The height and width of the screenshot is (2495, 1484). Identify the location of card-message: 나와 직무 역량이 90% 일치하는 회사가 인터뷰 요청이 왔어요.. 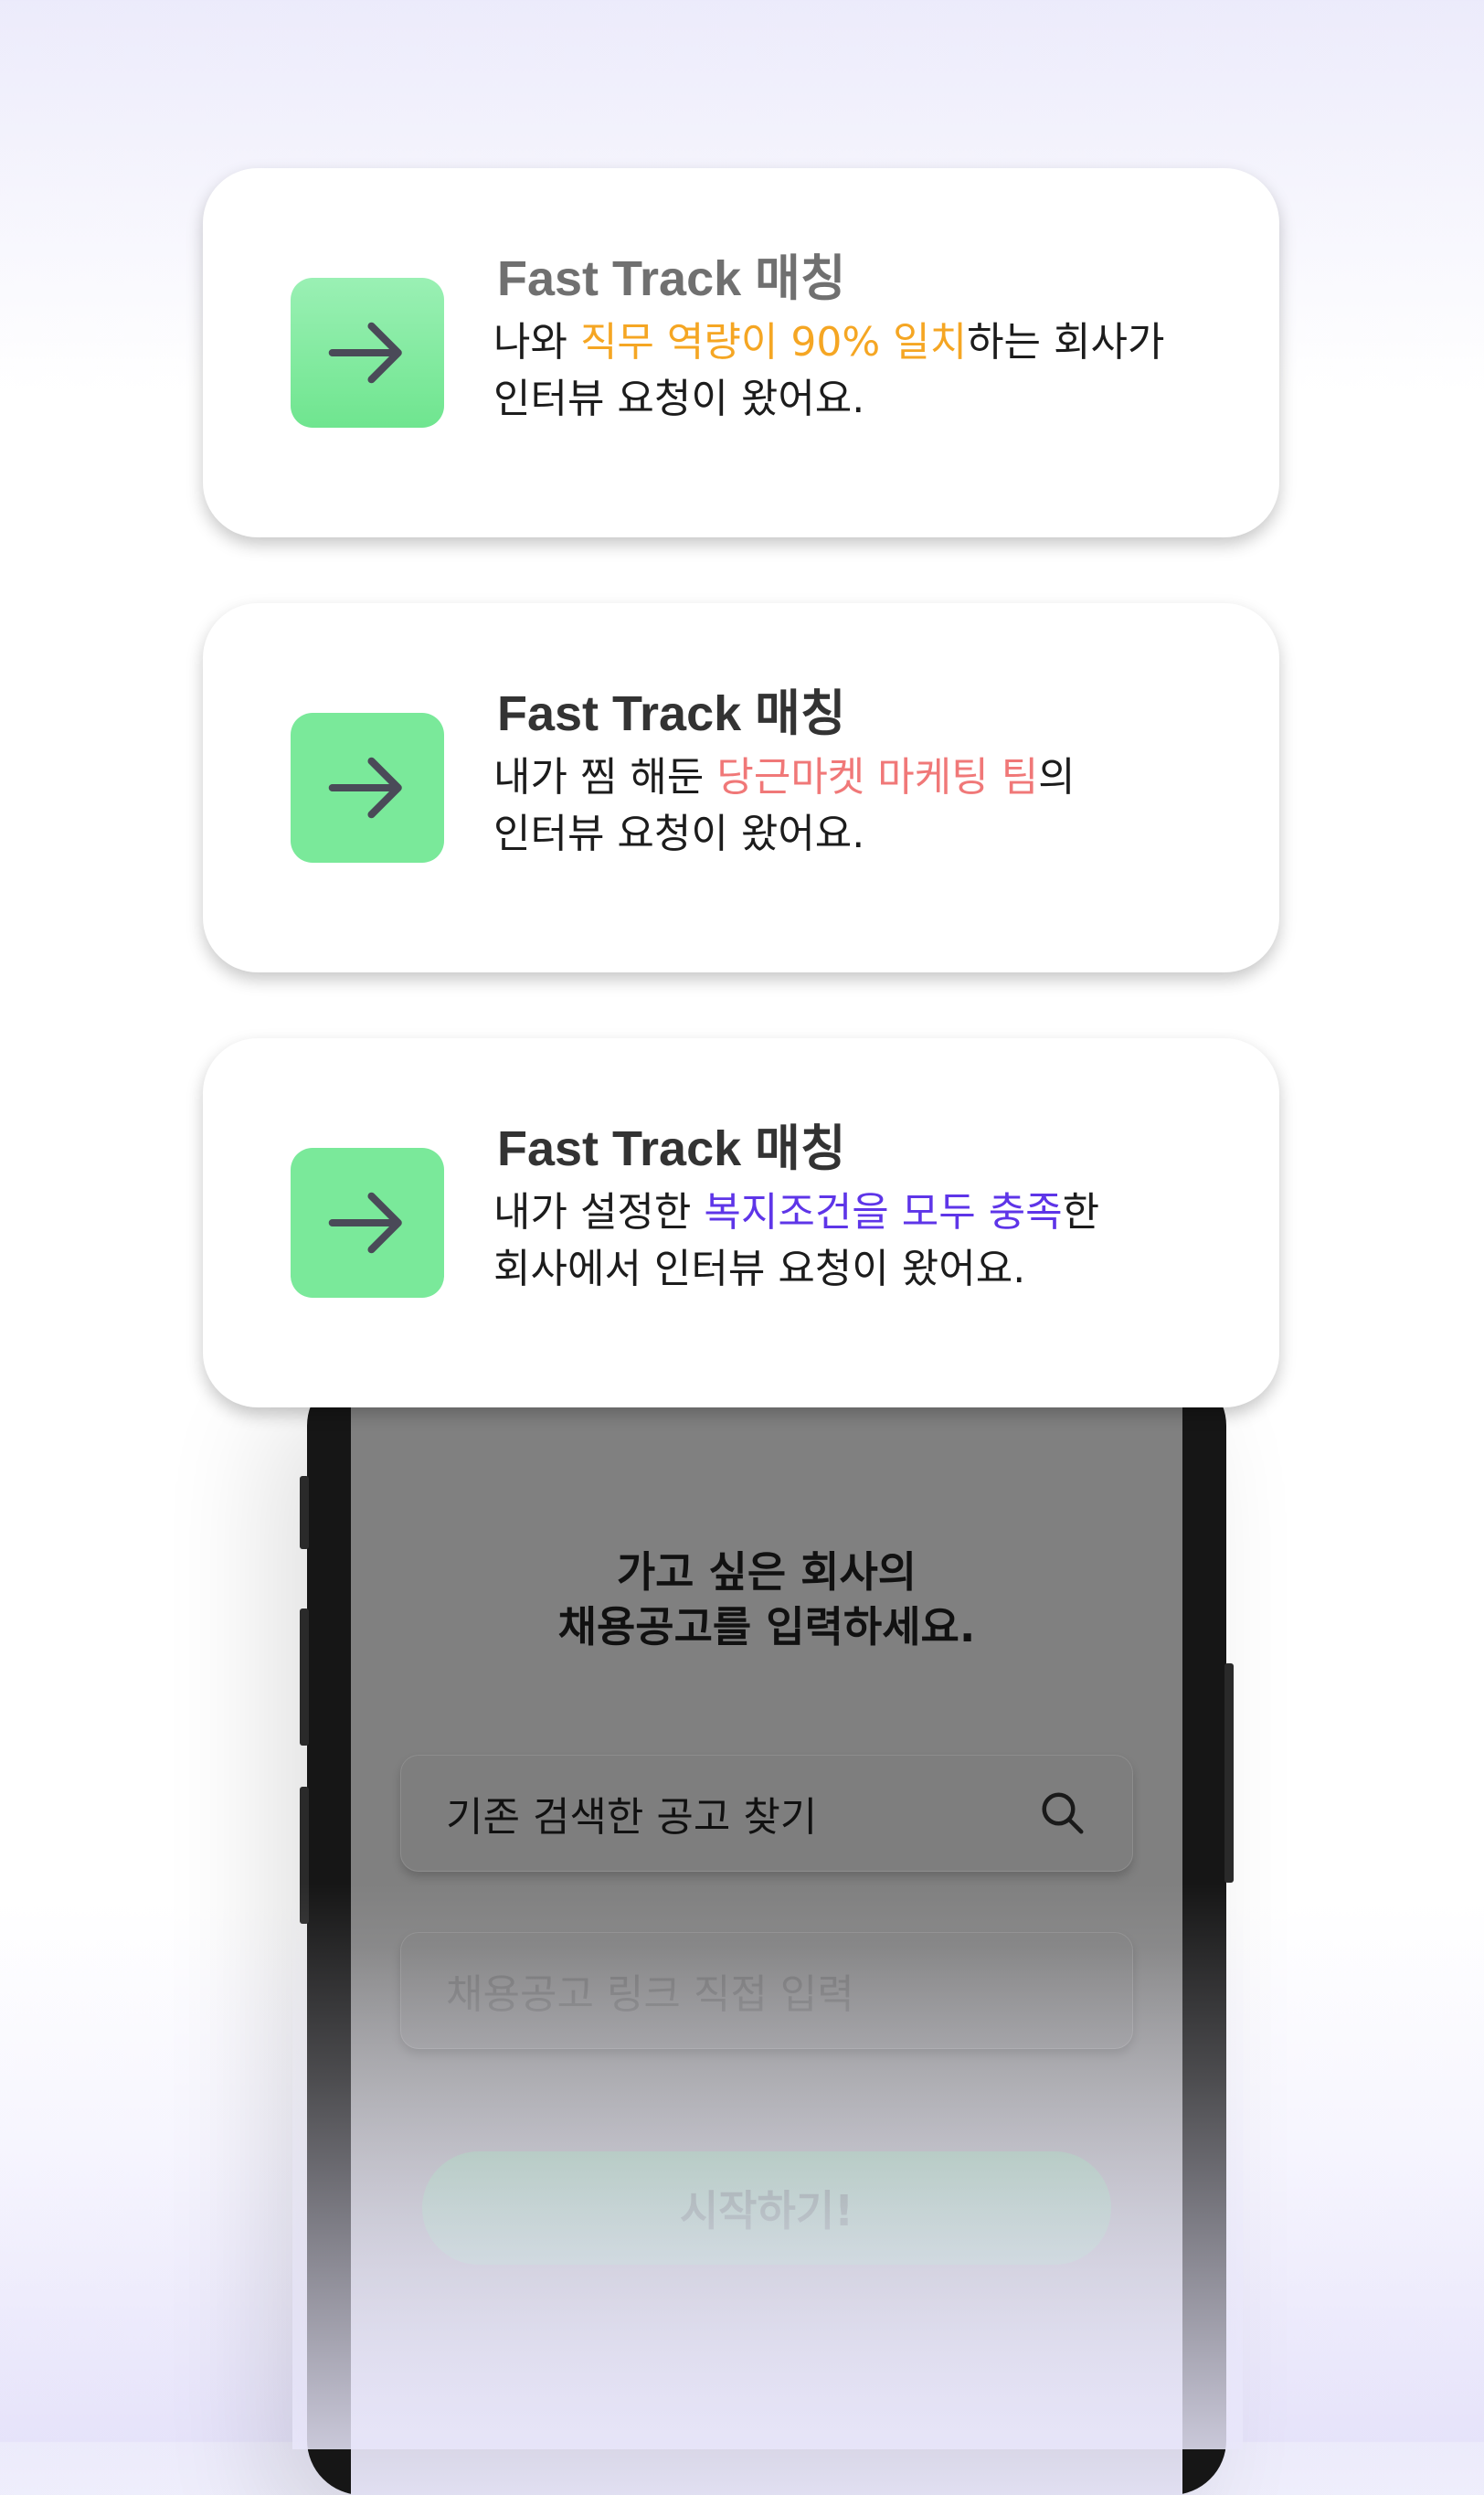
(868, 371).